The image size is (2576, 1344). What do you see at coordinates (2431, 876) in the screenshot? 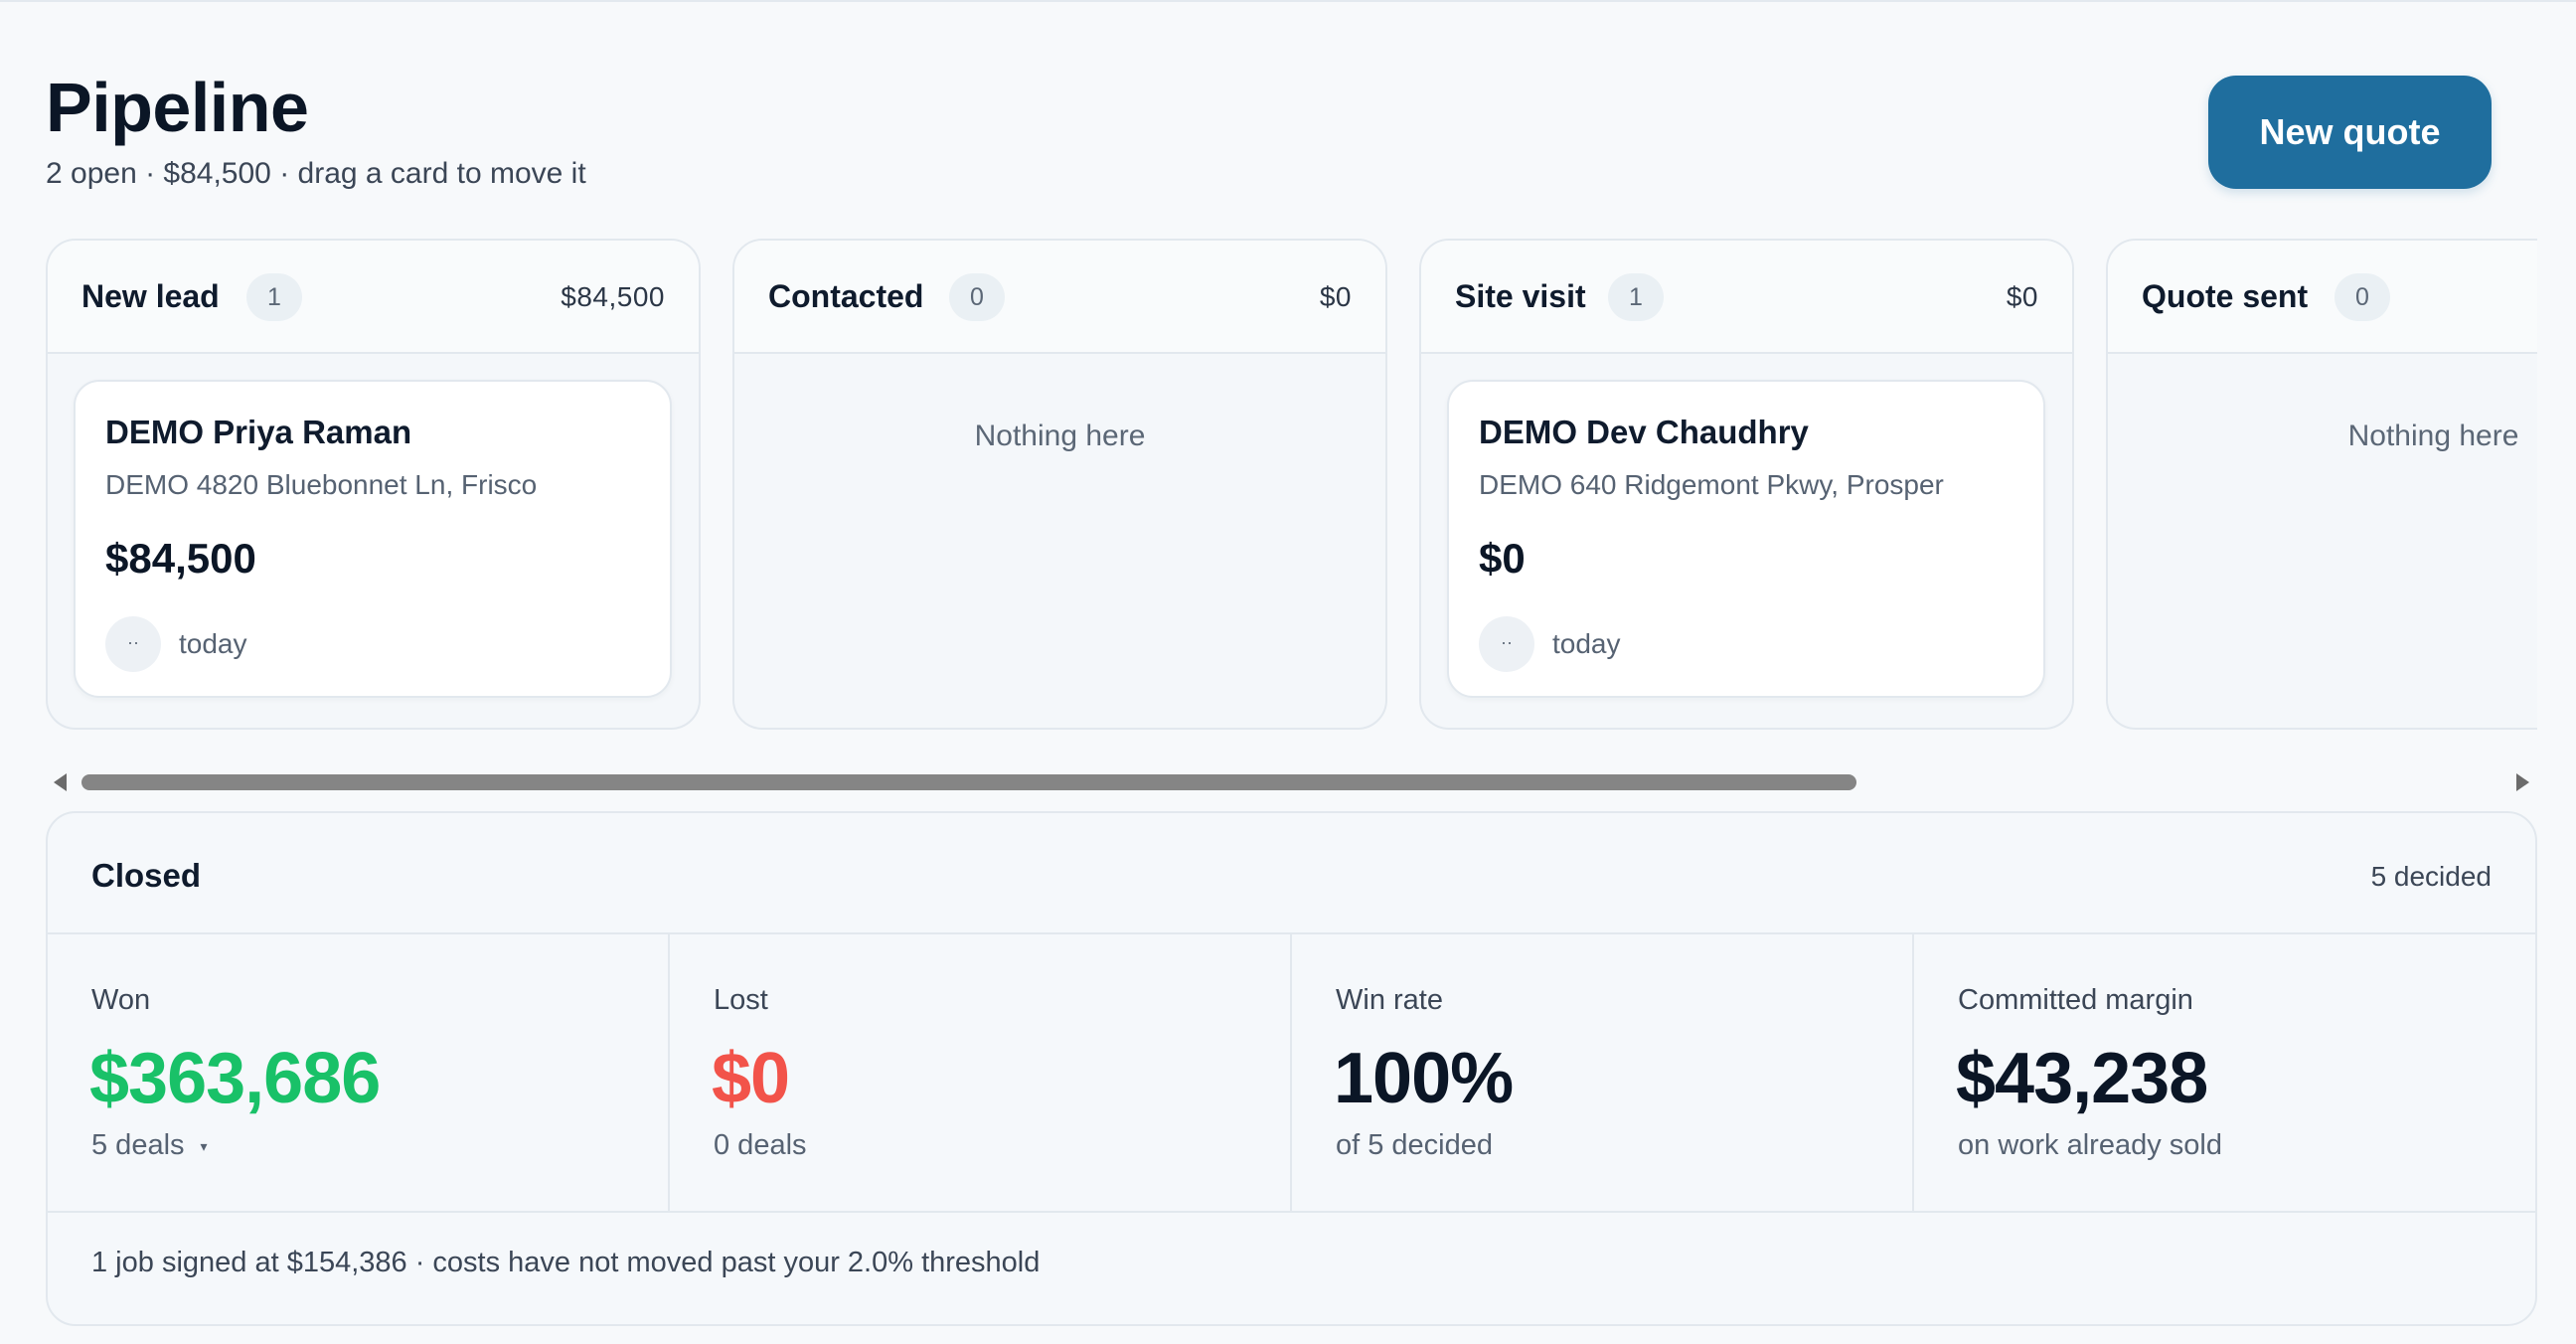
I see `closed-decided-count: 5 decided` at bounding box center [2431, 876].